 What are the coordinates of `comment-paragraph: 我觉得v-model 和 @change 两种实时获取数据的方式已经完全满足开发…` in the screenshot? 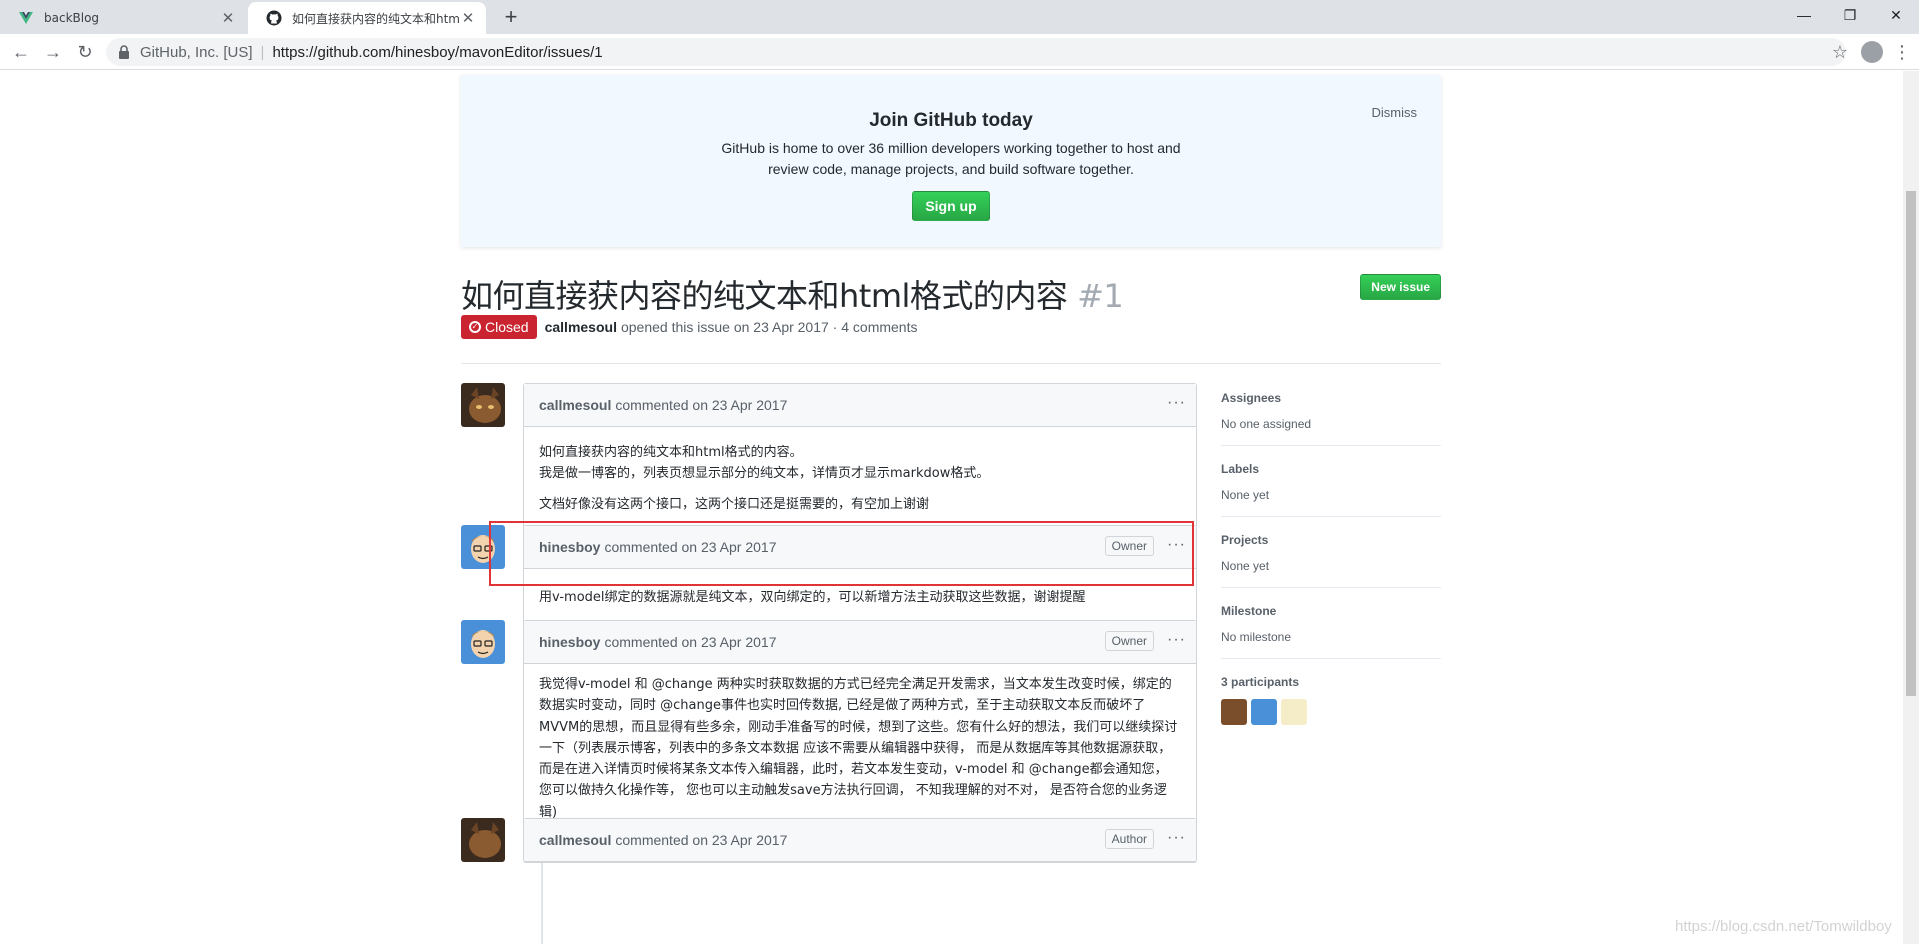 It's located at (858, 748).